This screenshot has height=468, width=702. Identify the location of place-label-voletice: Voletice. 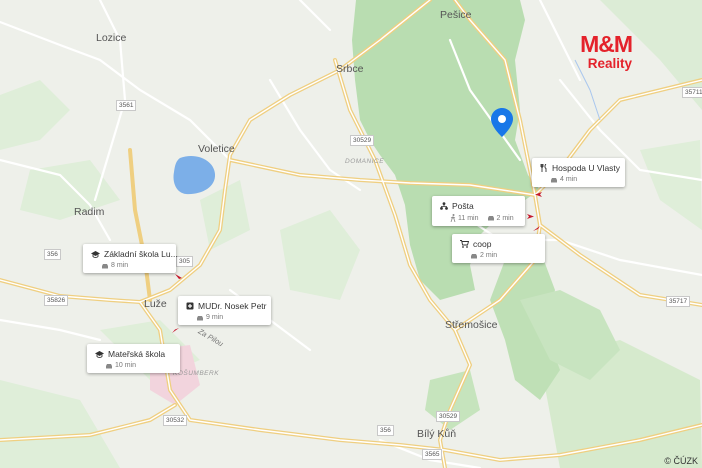
(216, 149).